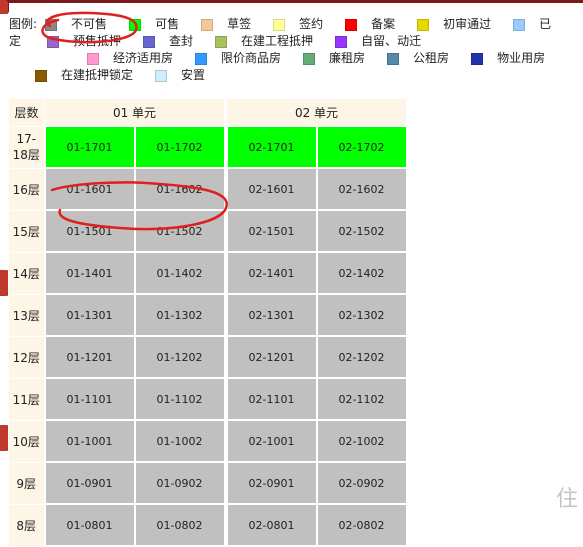 The image size is (583, 547). I want to click on legend-item-mortgage-locked: 在建抵押锁定, so click(84, 75).